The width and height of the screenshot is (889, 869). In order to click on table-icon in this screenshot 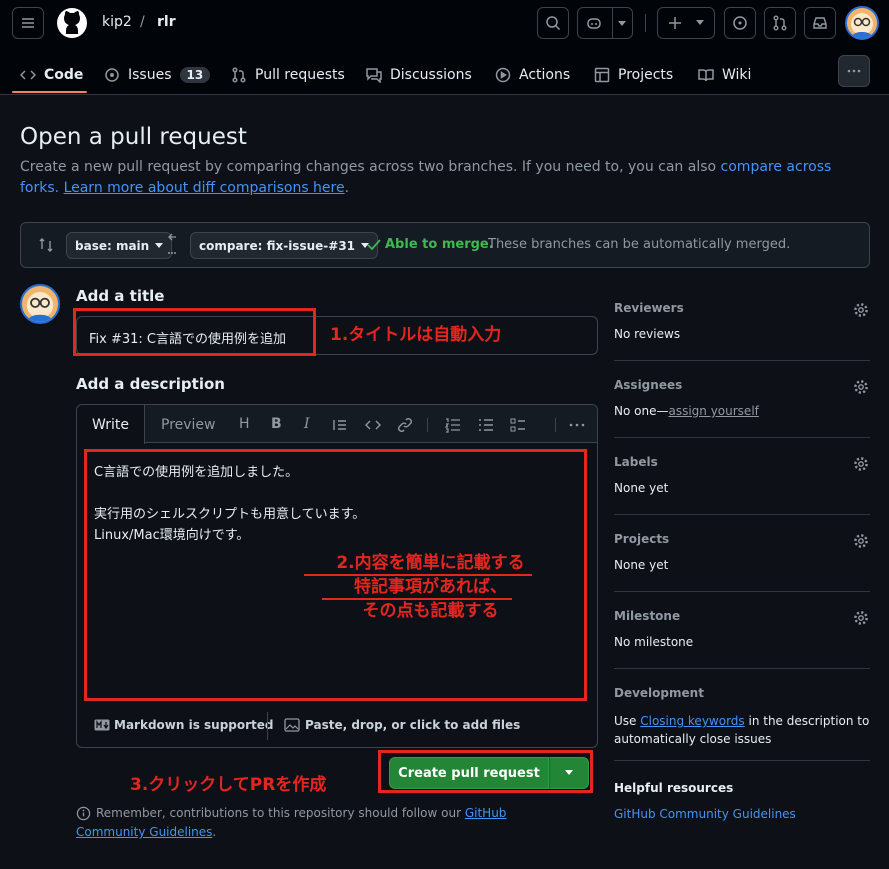, I will do `click(602, 75)`.